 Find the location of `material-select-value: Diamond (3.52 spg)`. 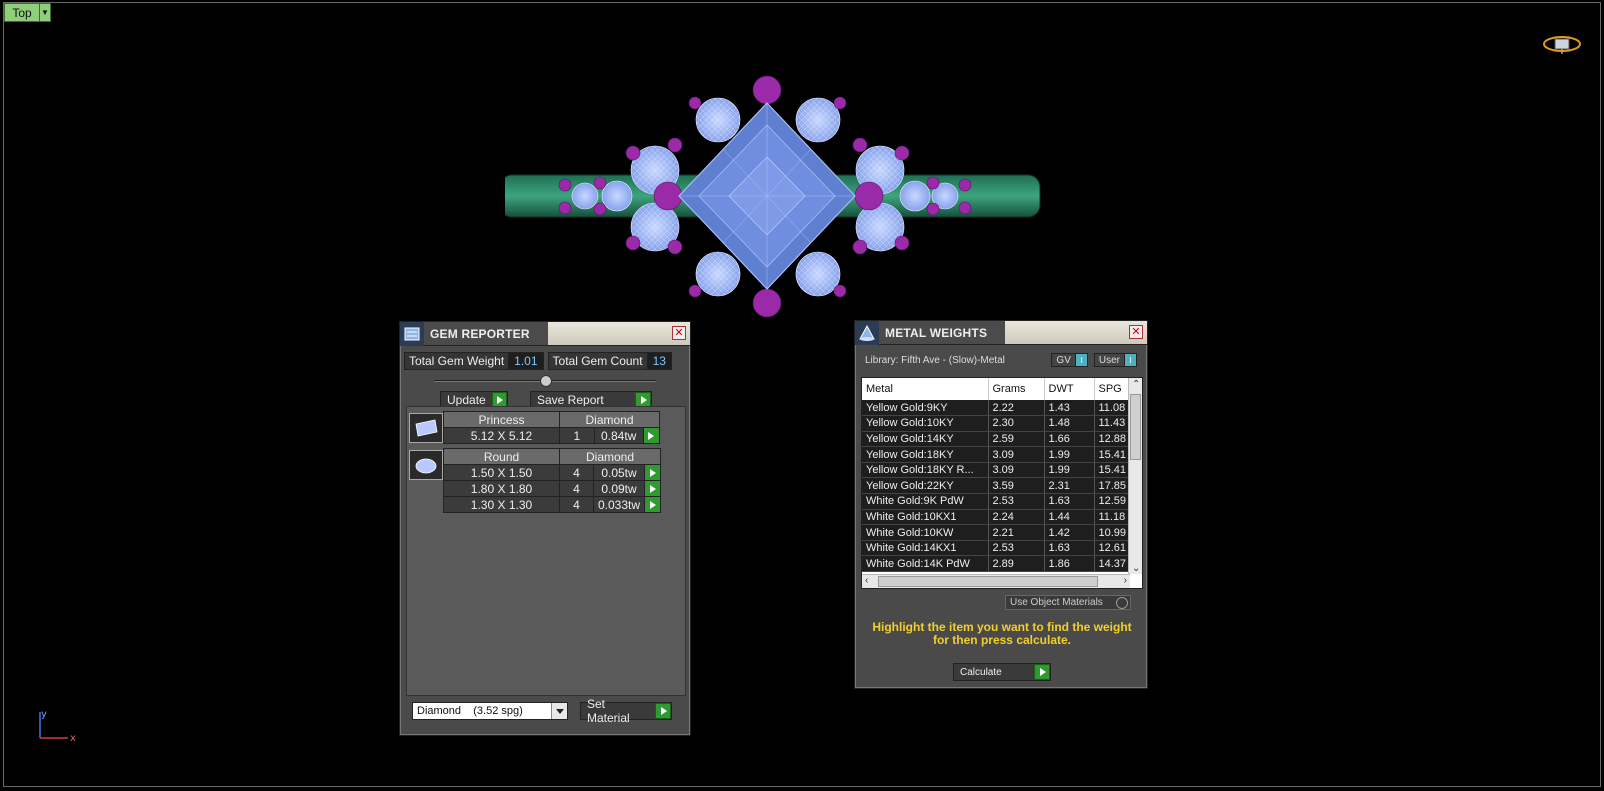

material-select-value: Diamond (3.52 spg) is located at coordinates (470, 711).